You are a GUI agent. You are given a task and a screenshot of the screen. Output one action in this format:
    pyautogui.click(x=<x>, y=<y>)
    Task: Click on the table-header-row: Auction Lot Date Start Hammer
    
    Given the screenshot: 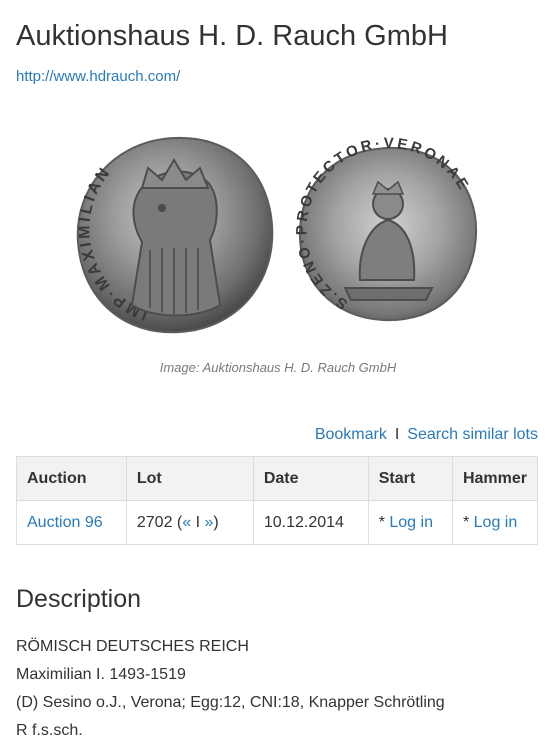 What is the action you would take?
    pyautogui.click(x=277, y=478)
    